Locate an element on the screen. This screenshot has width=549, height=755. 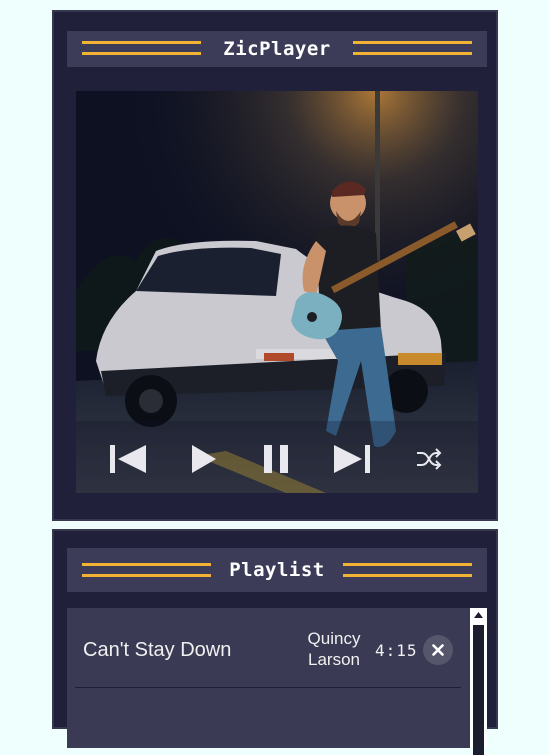
player-title-bar: ZicPlayer is located at coordinates (277, 49).